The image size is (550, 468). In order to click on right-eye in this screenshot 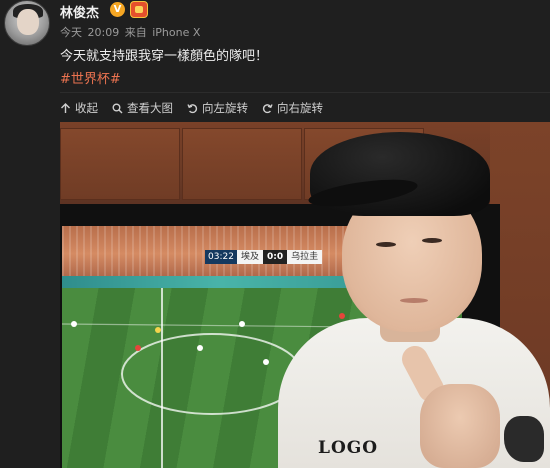, I will do `click(432, 240)`.